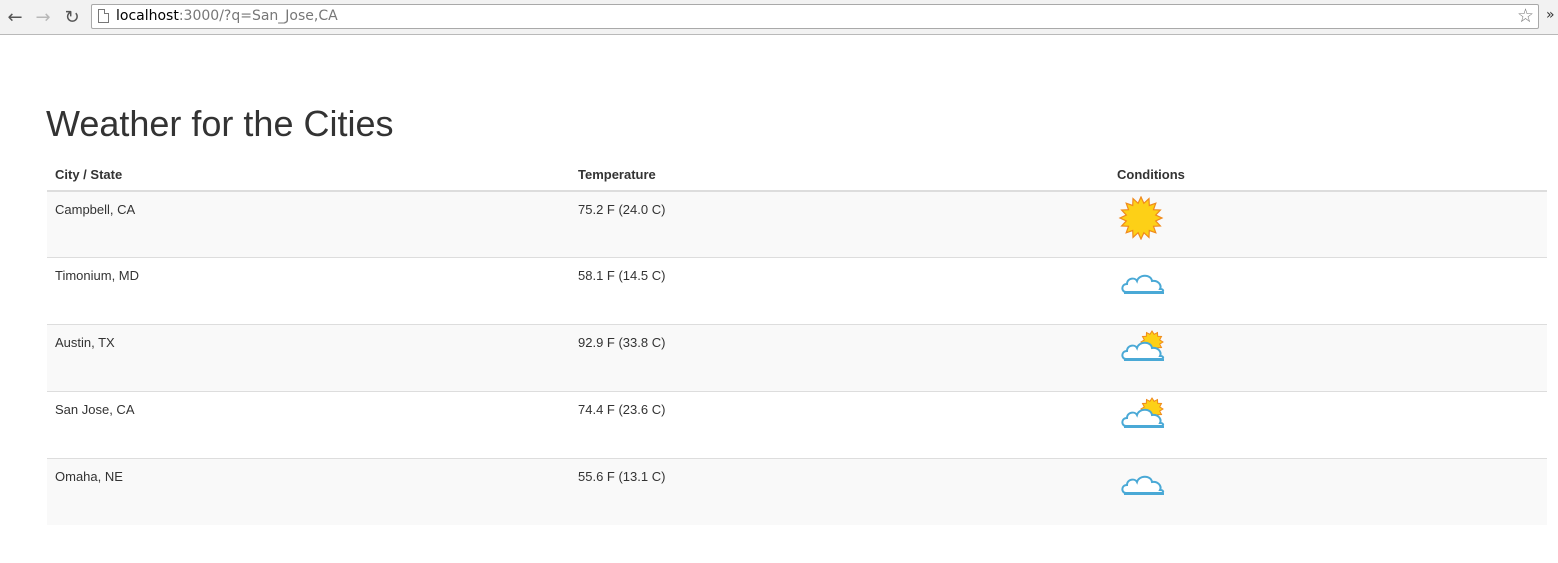 This screenshot has height=563, width=1558. What do you see at coordinates (815, 16) in the screenshot?
I see `address-bar: localhost:3000/?q=San_Jose,CA ☆` at bounding box center [815, 16].